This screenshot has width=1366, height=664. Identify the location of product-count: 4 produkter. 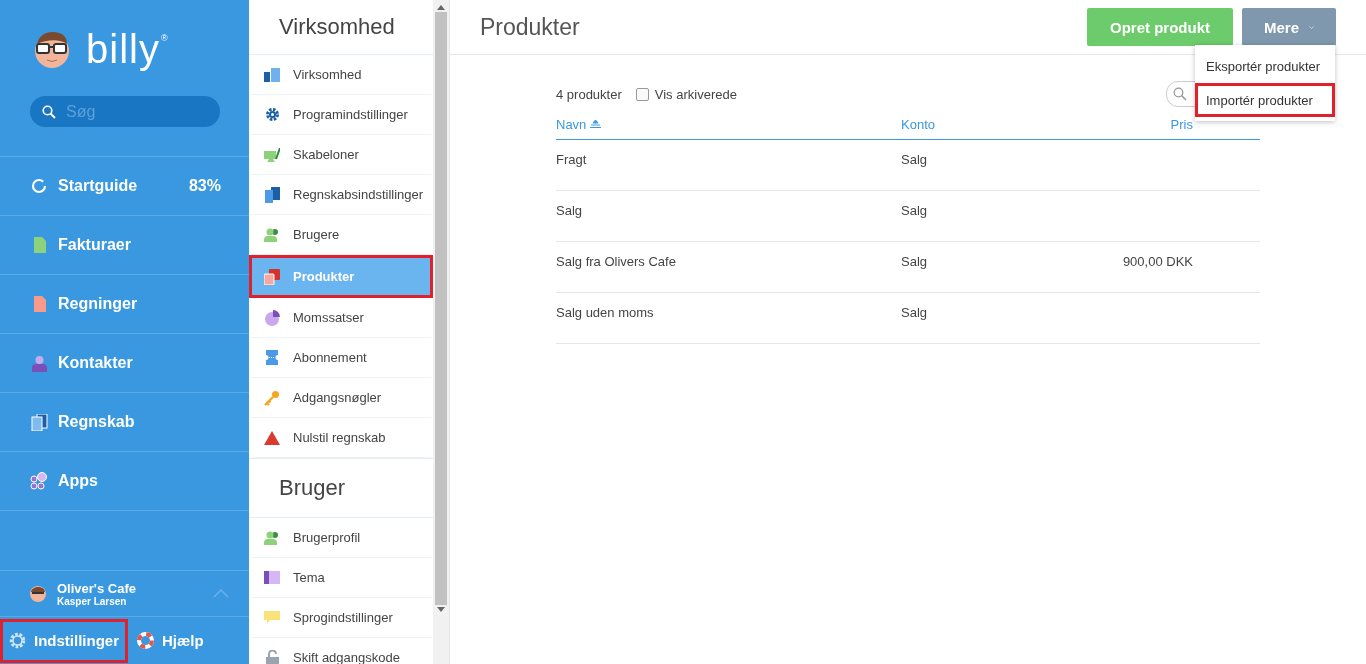
(589, 94).